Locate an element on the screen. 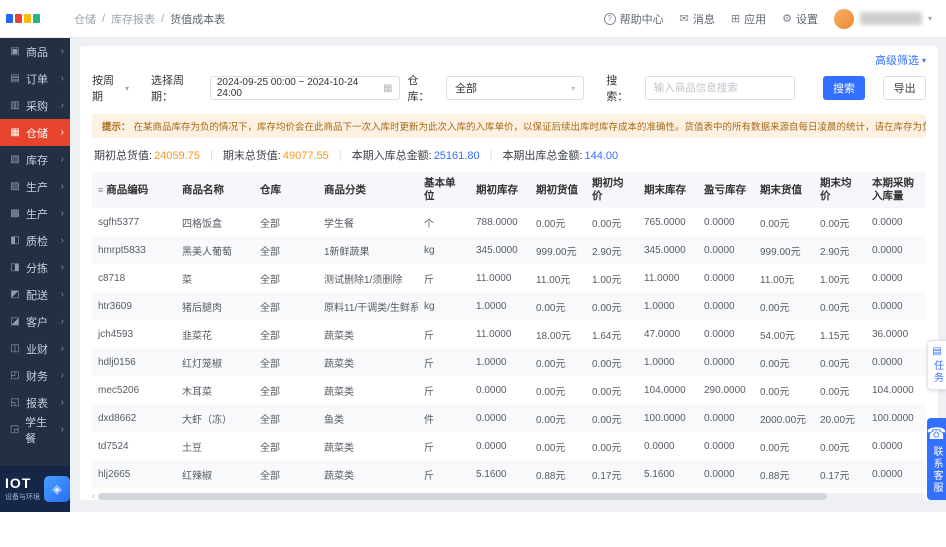 This screenshot has height=547, width=946. export-button: 导出 is located at coordinates (904, 88).